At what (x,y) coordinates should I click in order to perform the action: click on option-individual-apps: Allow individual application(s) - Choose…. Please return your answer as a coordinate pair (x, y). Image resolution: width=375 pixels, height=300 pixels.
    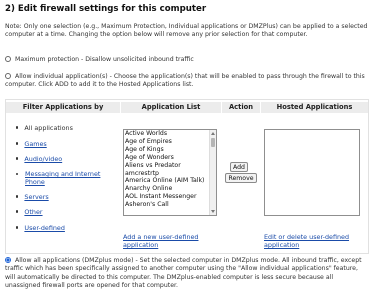
    Looking at the image, I should click on (187, 81).